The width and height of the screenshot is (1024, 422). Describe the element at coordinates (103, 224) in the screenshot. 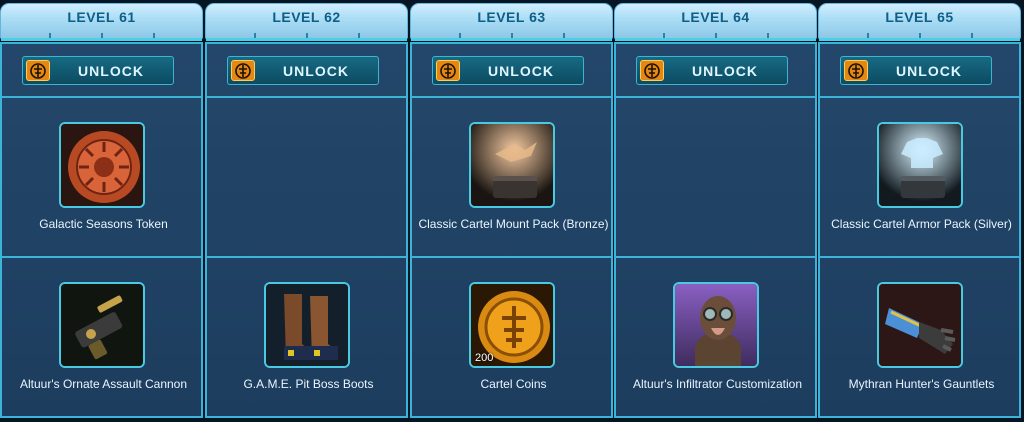

I see `item-name: Galactic Seasons Token` at that location.